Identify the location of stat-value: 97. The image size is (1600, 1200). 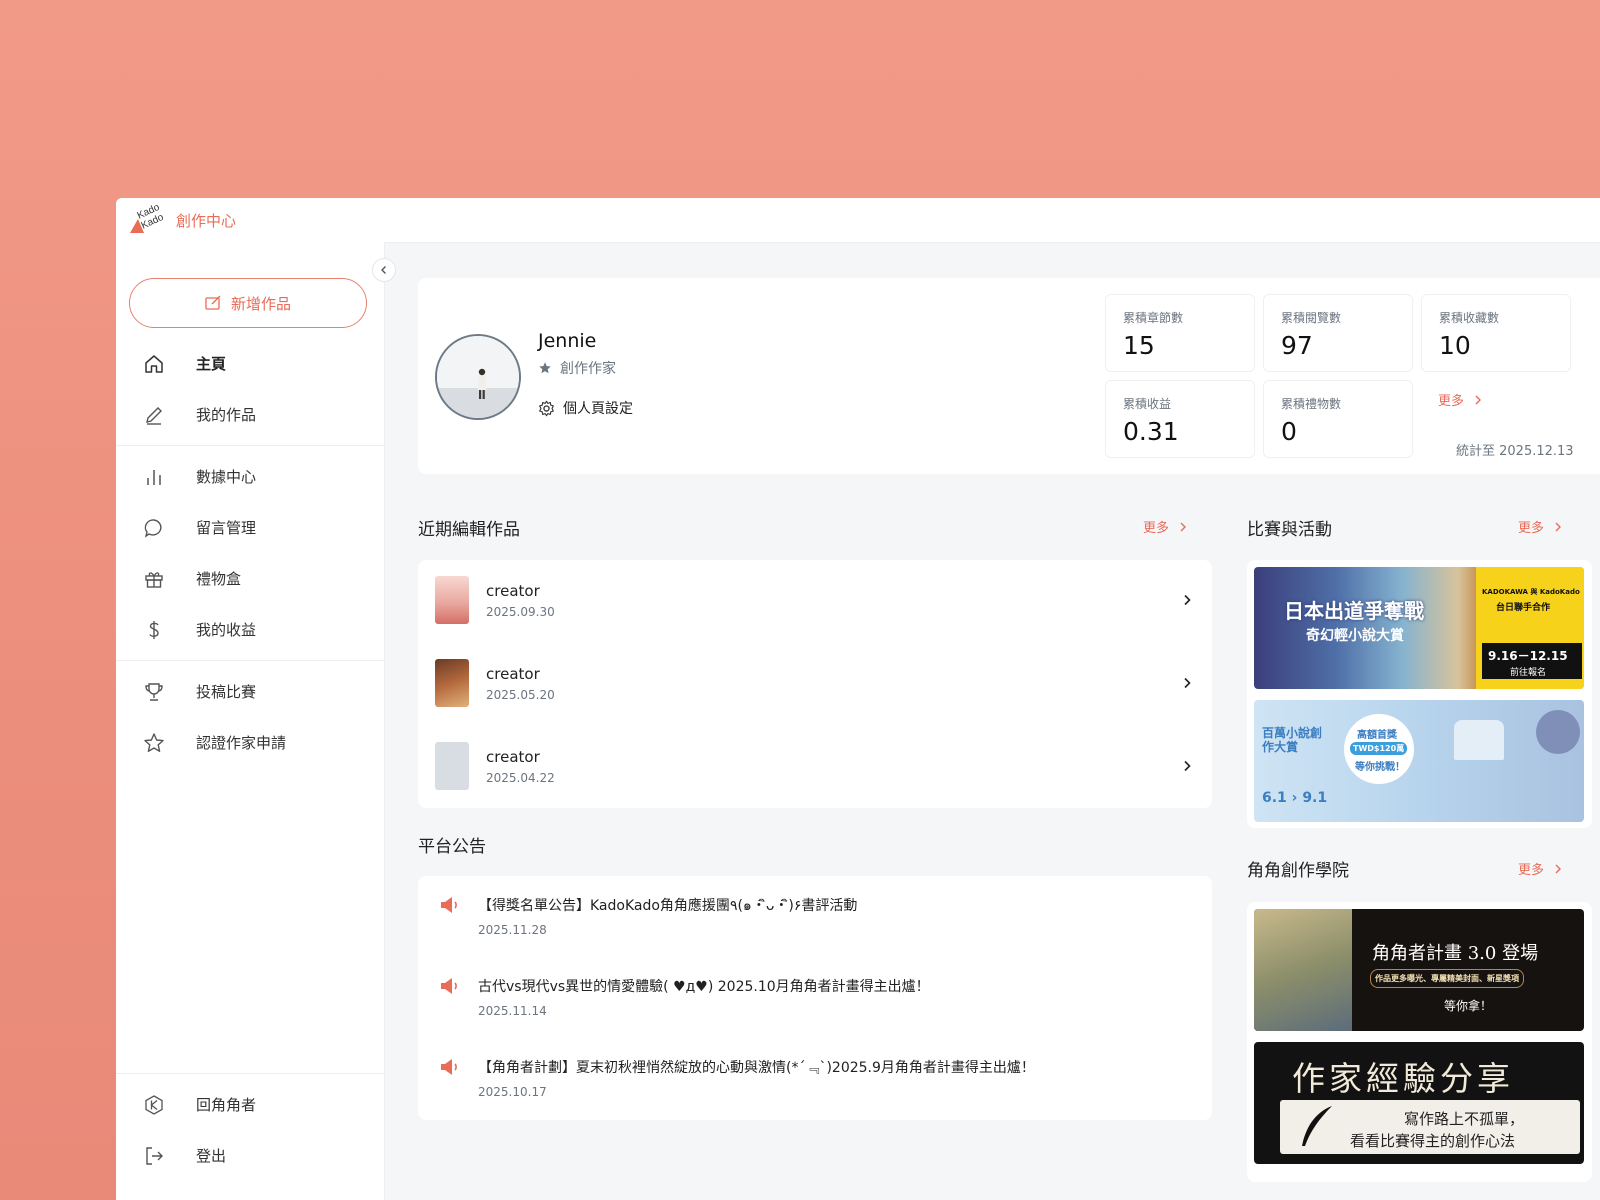
(1297, 345).